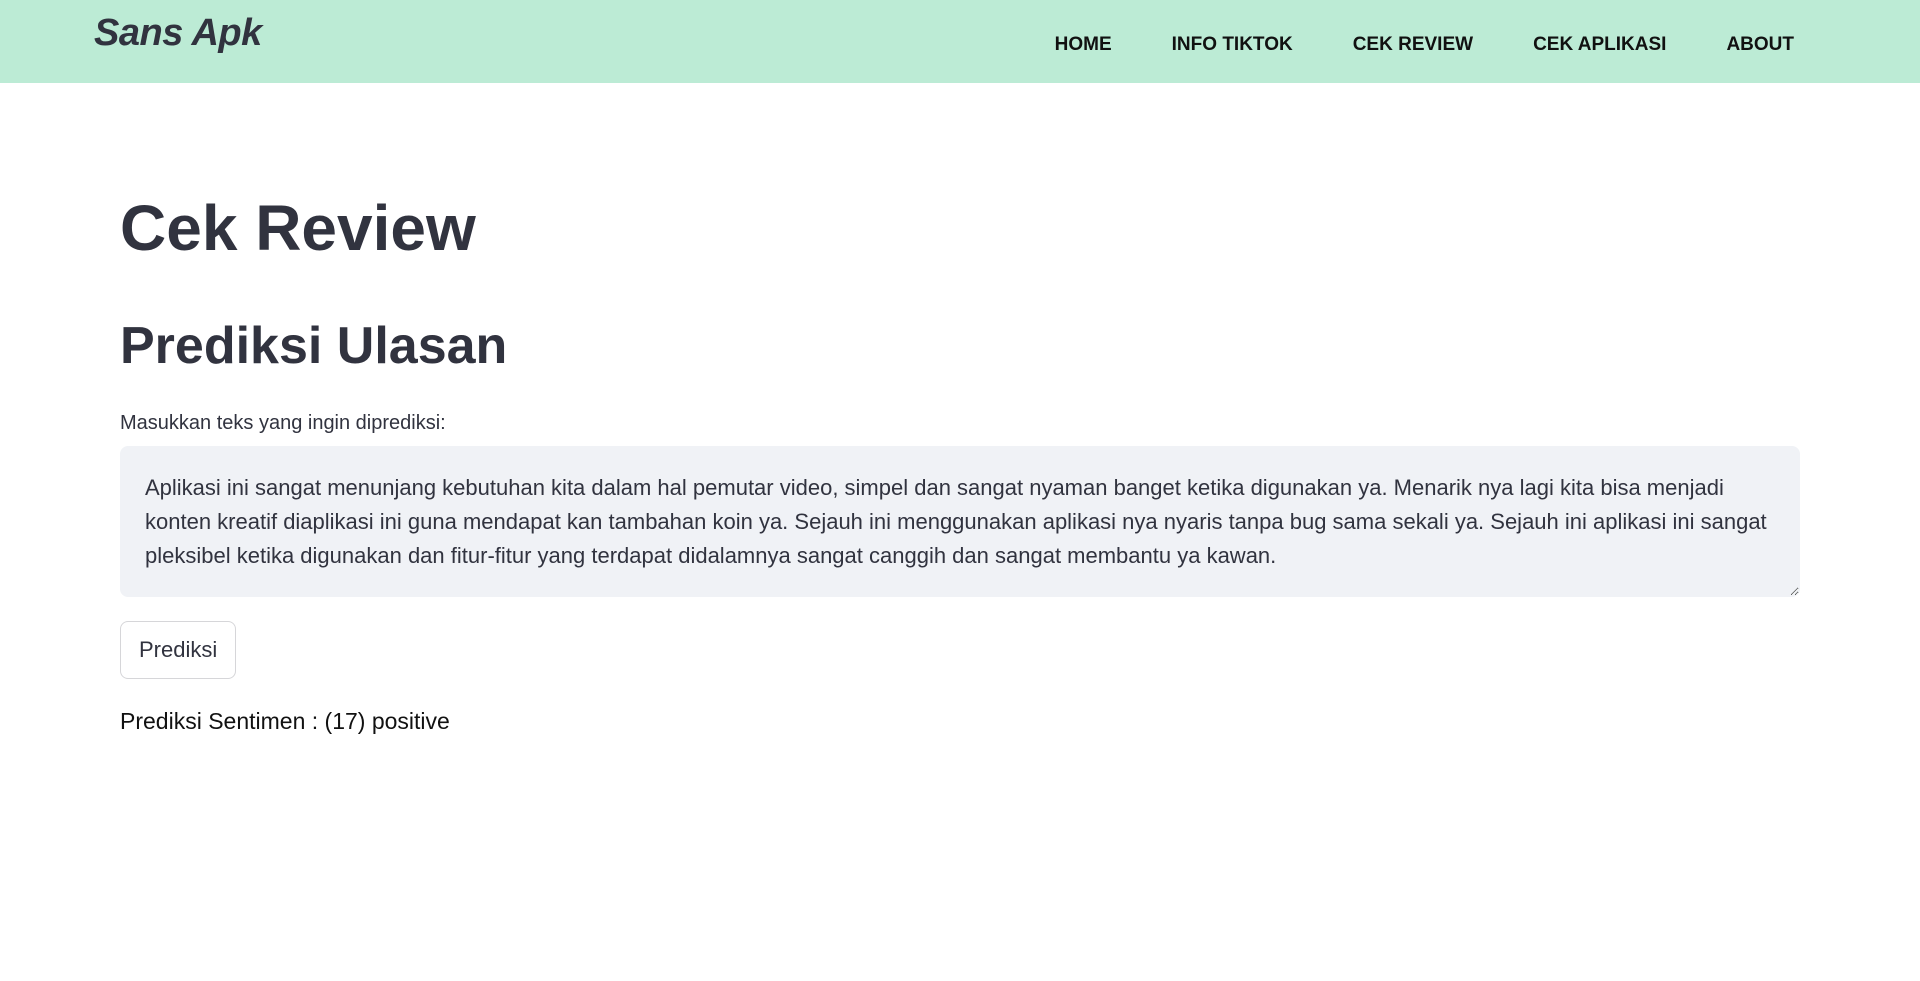 This screenshot has width=1920, height=981. What do you see at coordinates (178, 650) in the screenshot?
I see `predict-button: Prediksi` at bounding box center [178, 650].